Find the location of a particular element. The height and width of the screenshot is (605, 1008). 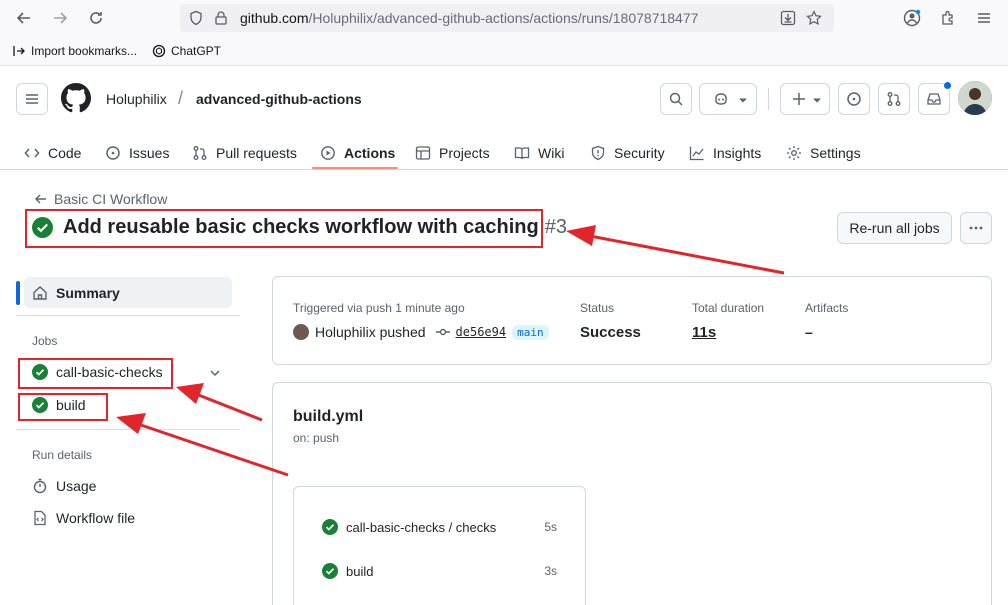

create-new-button is located at coordinates (805, 99).